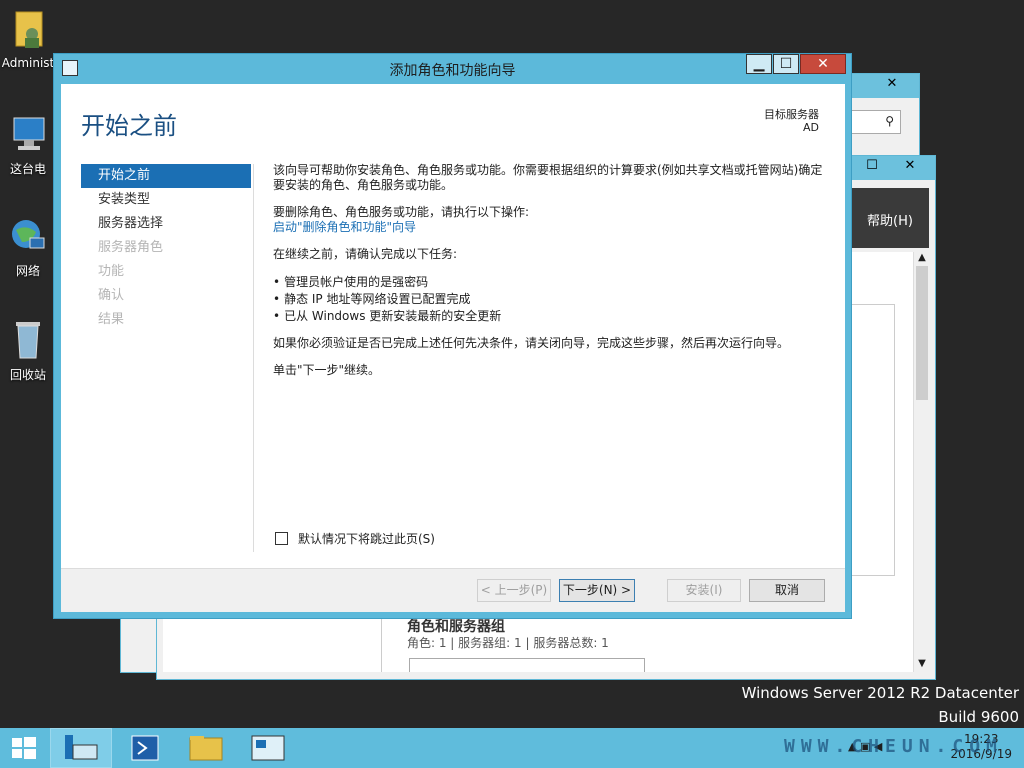 Image resolution: width=1024 pixels, height=768 pixels. What do you see at coordinates (551, 316) in the screenshot?
I see `list-item: 已从 Windows 更新安装最新的安全更新` at bounding box center [551, 316].